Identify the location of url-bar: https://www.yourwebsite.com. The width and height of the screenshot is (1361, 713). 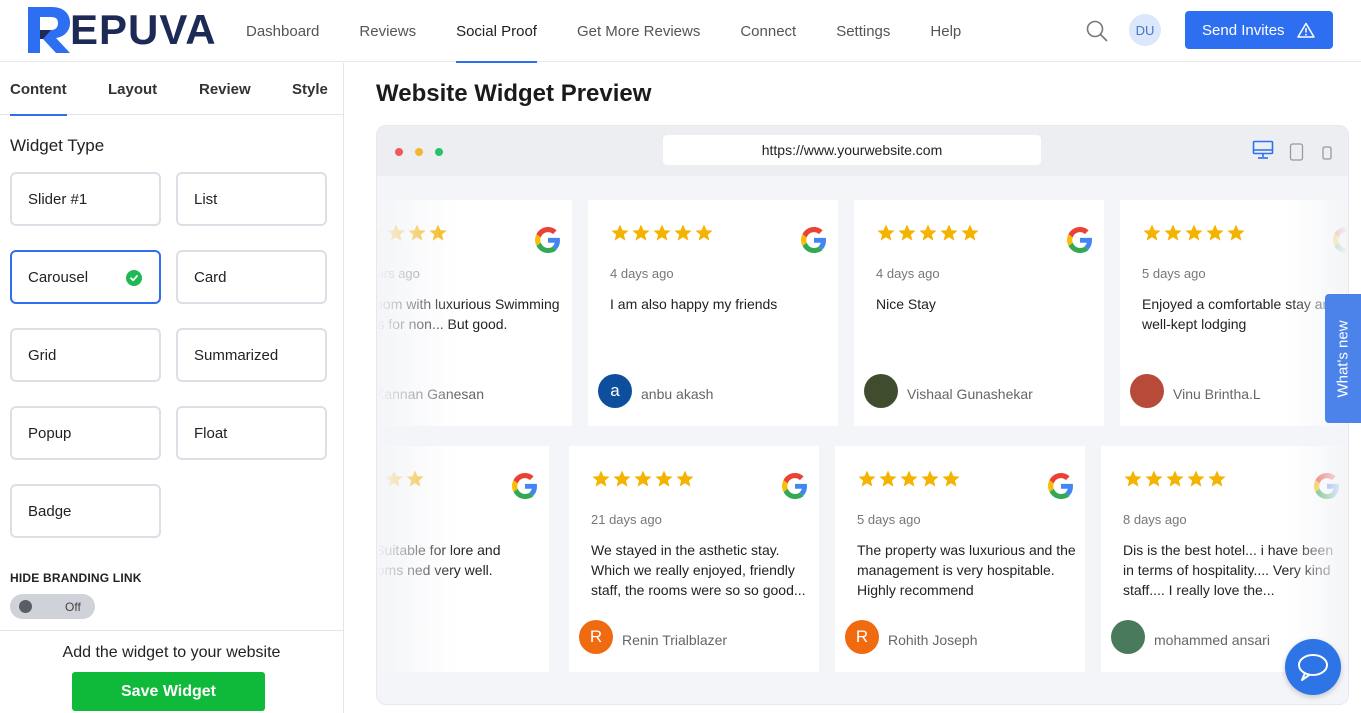
(852, 150).